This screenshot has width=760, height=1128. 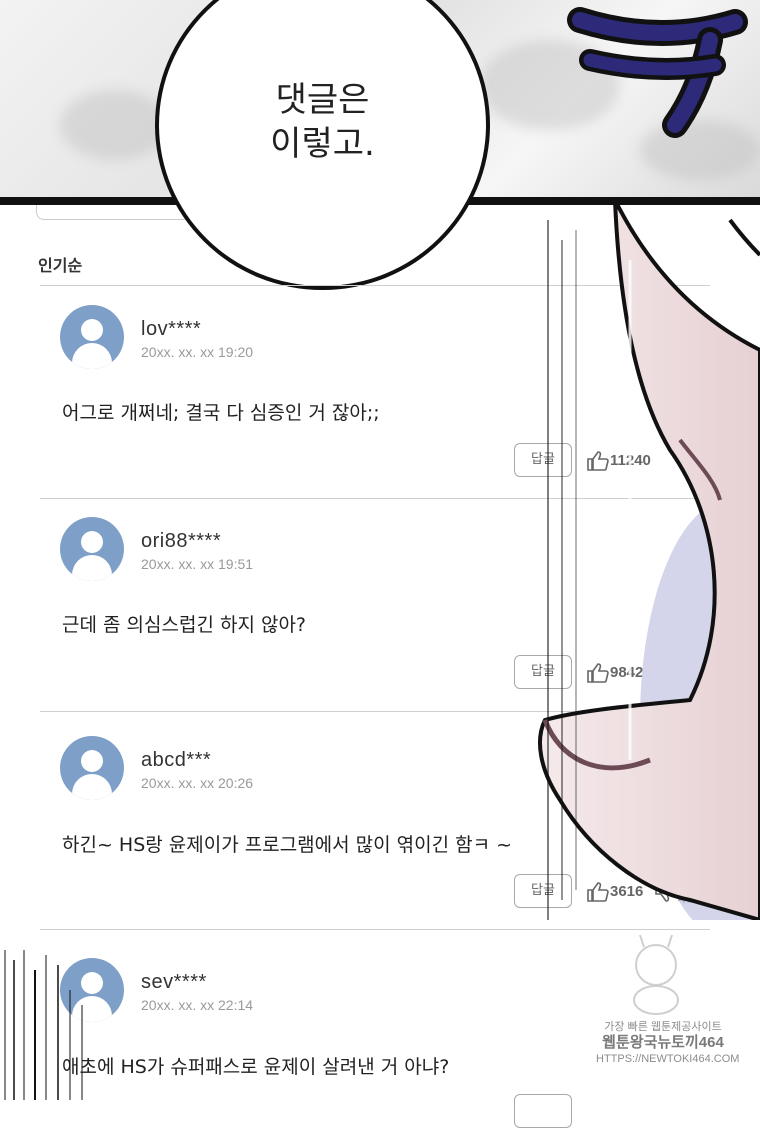 I want to click on sort-label: 인기순, so click(x=60, y=264).